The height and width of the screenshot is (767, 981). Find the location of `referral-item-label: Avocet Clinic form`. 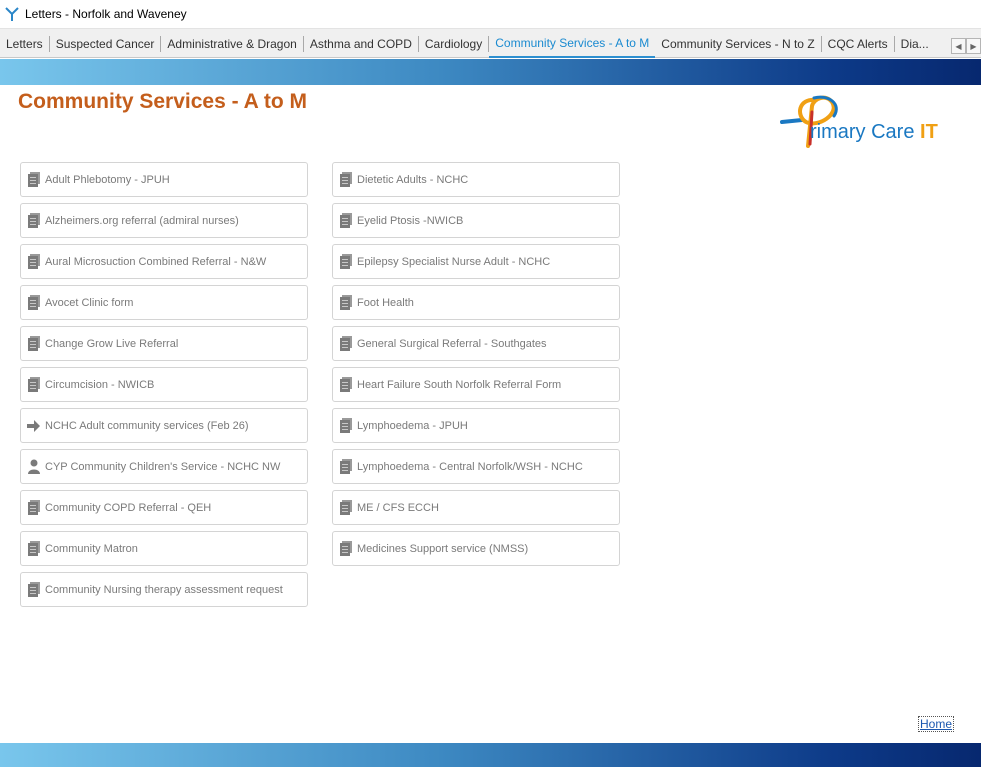

referral-item-label: Avocet Clinic form is located at coordinates (89, 302).